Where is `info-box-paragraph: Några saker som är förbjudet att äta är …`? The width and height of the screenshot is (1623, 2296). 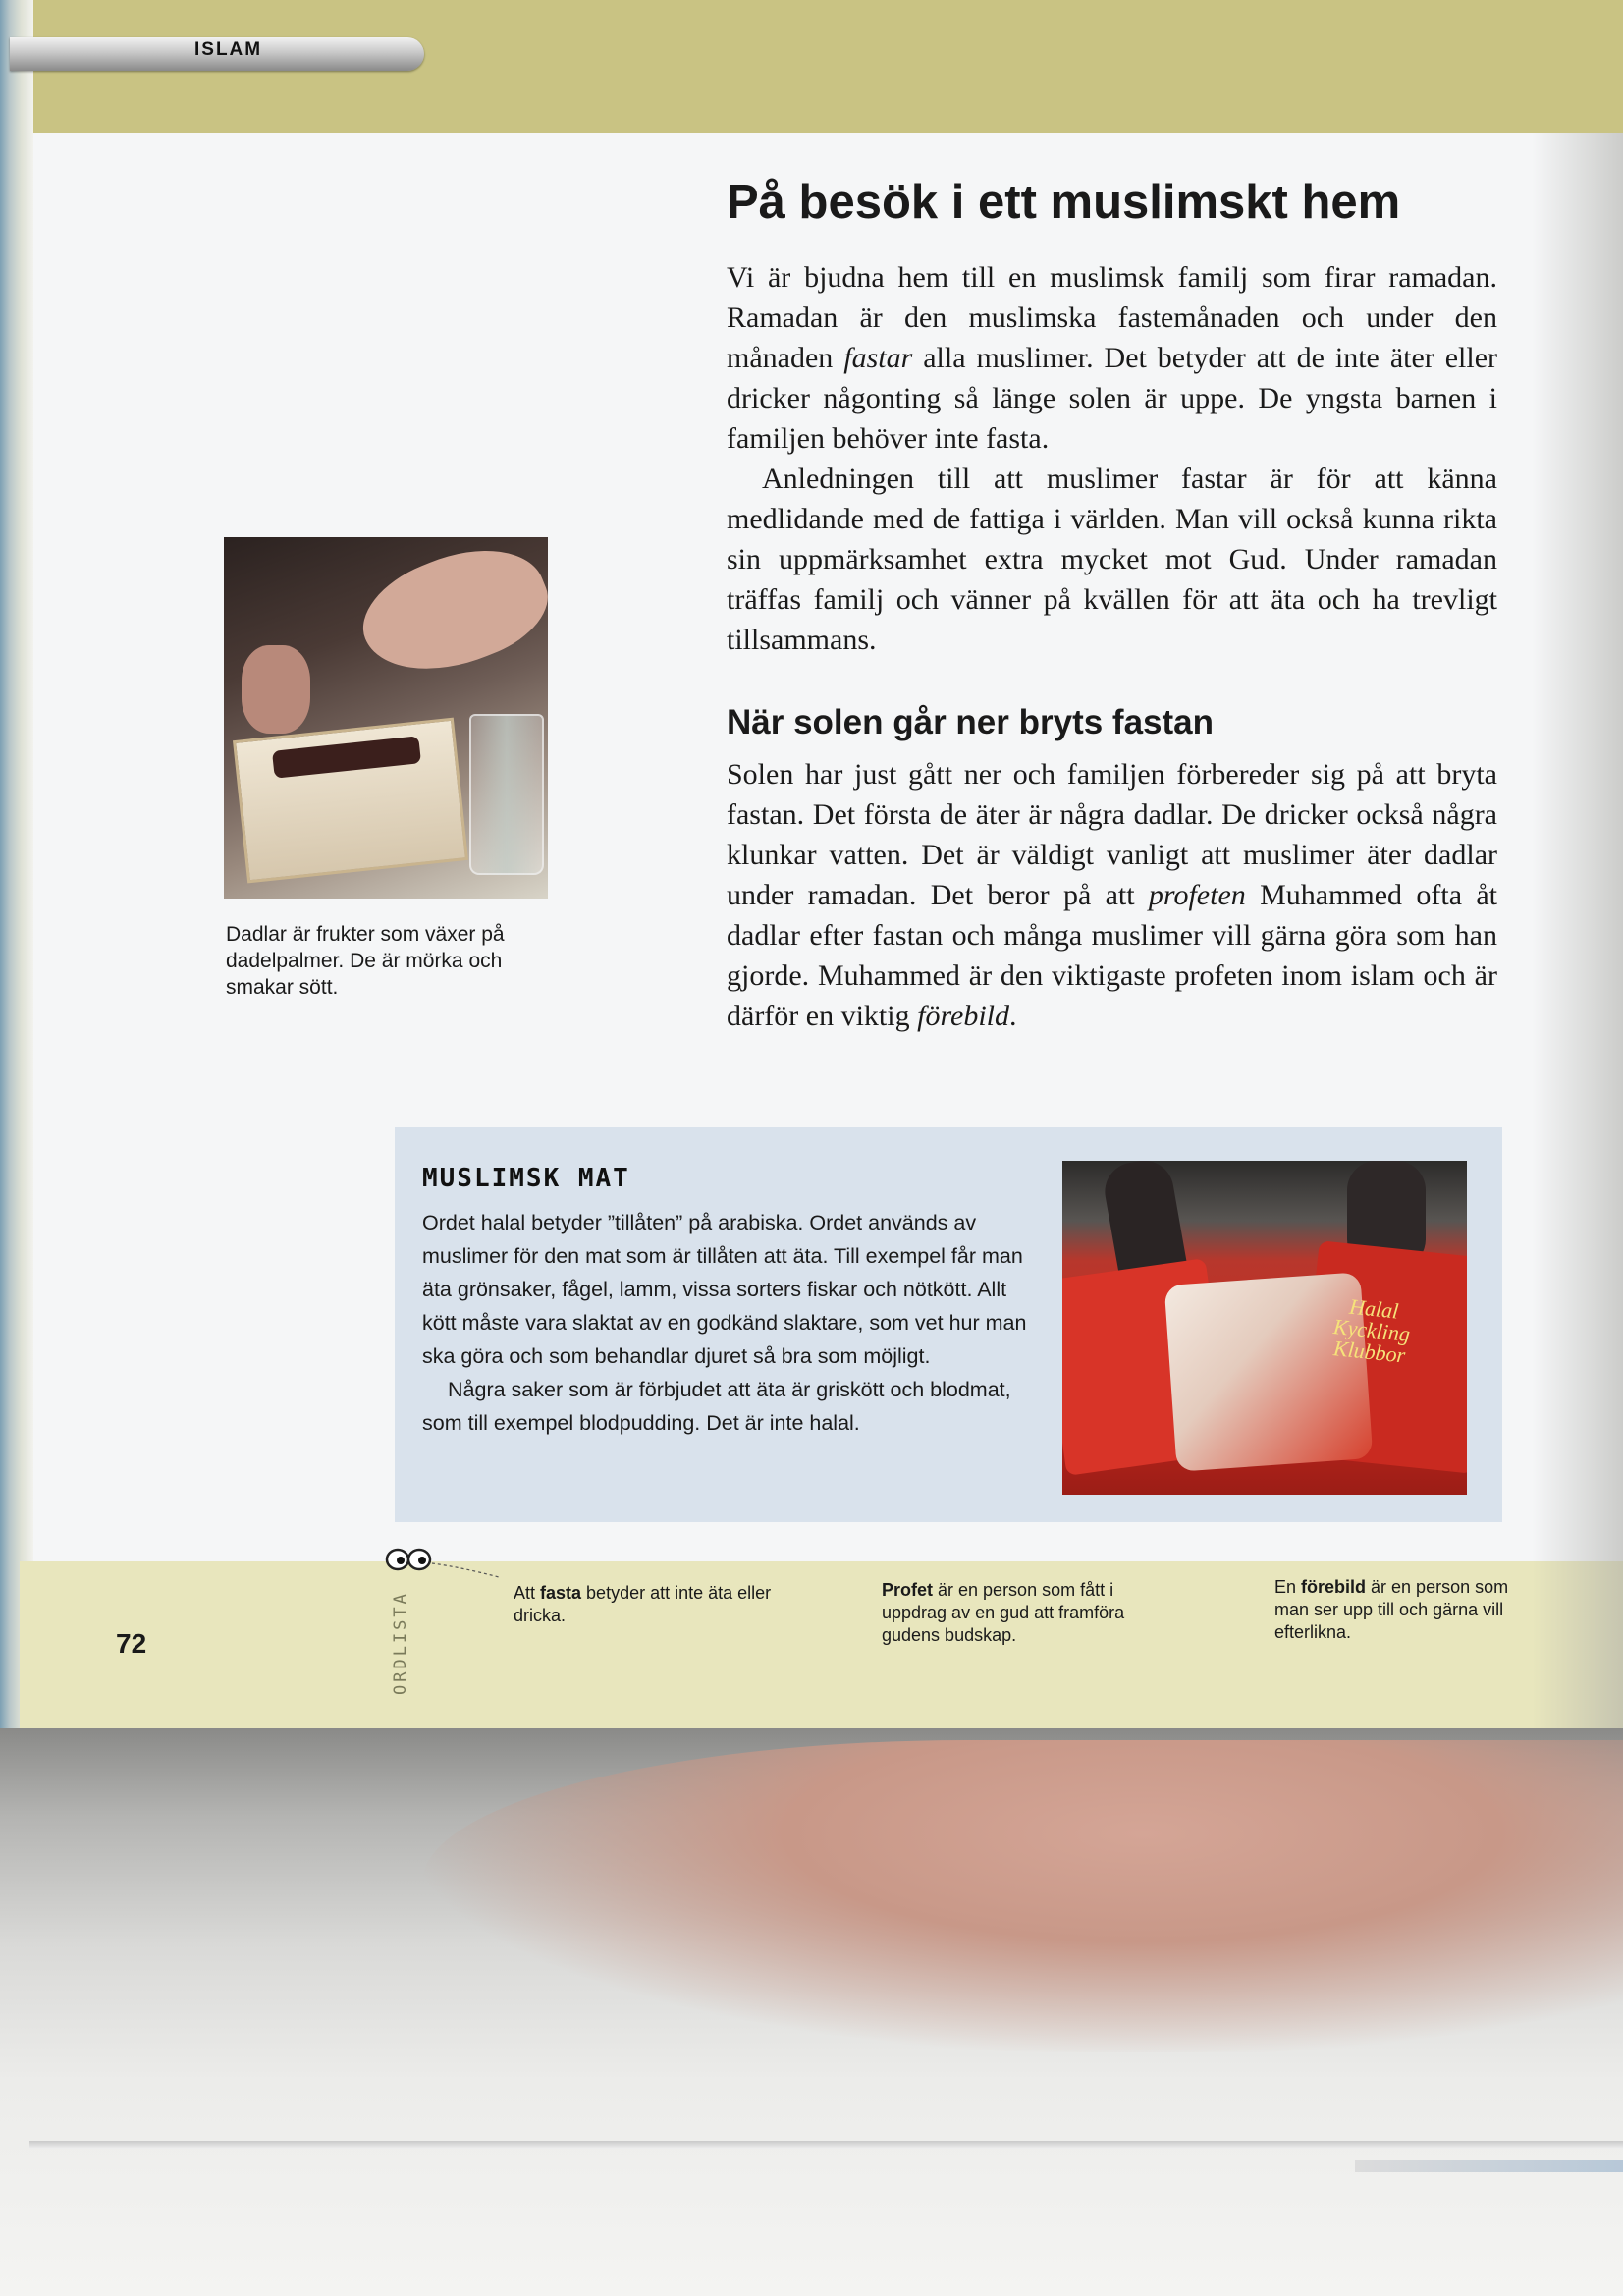
info-box-paragraph: Några saker som är förbjudet att äta är … is located at coordinates (716, 1406).